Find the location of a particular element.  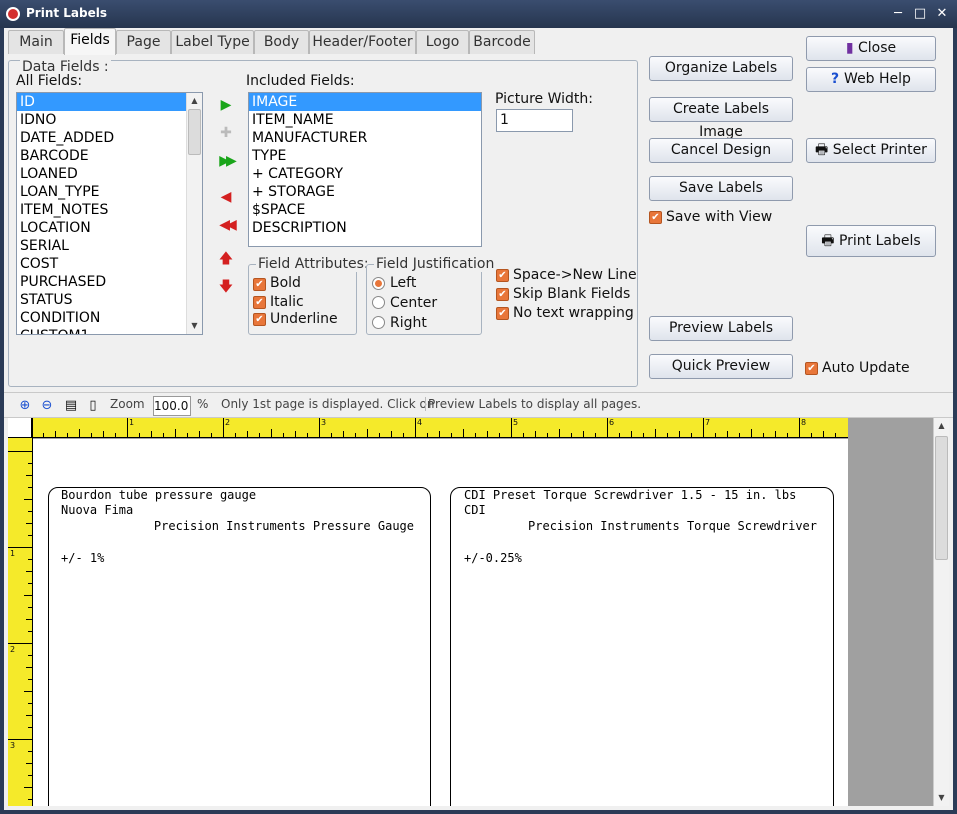

included-field-item: TYPE is located at coordinates (365, 156).